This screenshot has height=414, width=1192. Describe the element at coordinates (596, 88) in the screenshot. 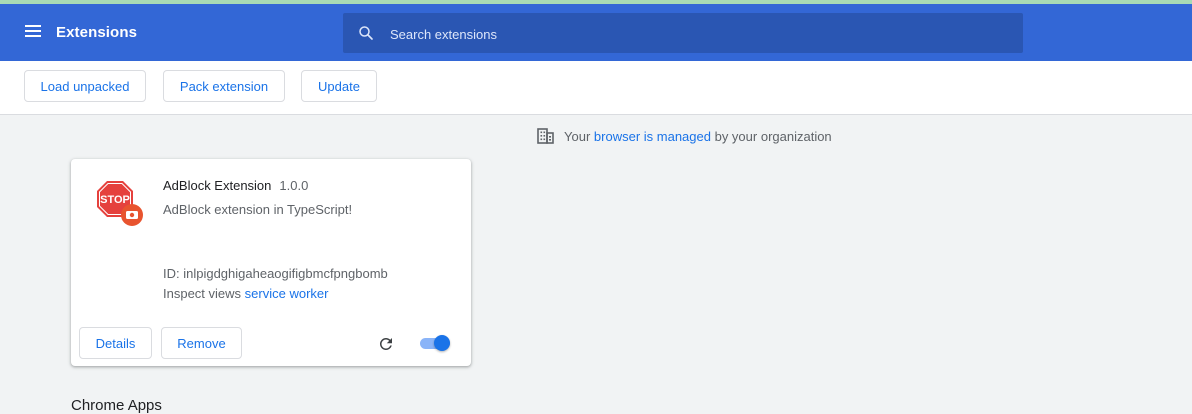

I see `developer-toolbar: Load unpacked Pack extension Update` at that location.